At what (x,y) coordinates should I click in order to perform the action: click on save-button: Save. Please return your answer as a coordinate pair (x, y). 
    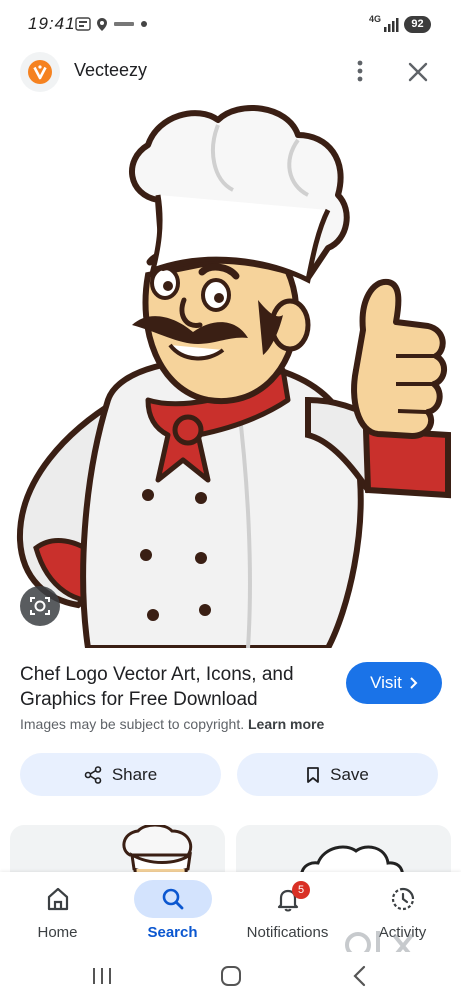
    Looking at the image, I should click on (337, 774).